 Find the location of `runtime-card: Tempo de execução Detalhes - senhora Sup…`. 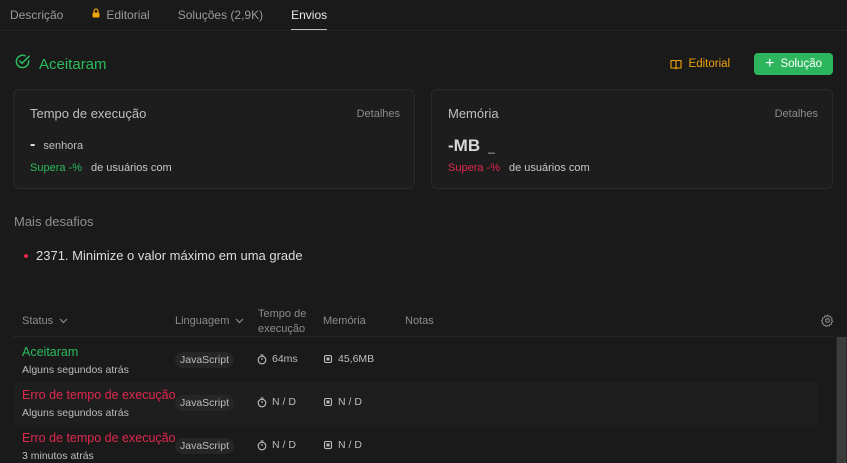

runtime-card: Tempo de execução Detalhes - senhora Sup… is located at coordinates (214, 139).